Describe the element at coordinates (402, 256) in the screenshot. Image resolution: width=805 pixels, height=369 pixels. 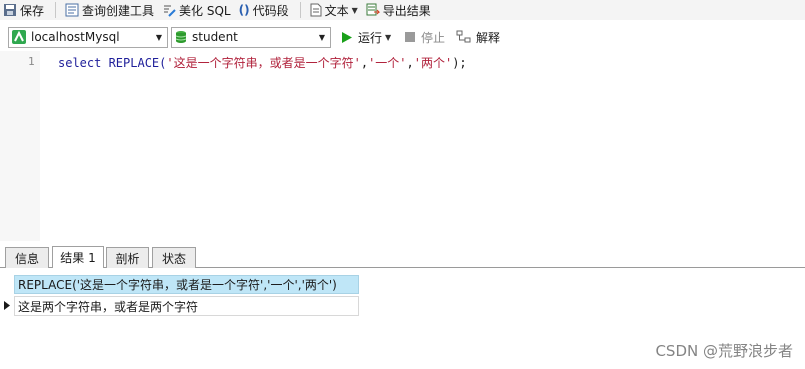
I see `result-tabs: 信息 结果 1 剖析 状态` at that location.